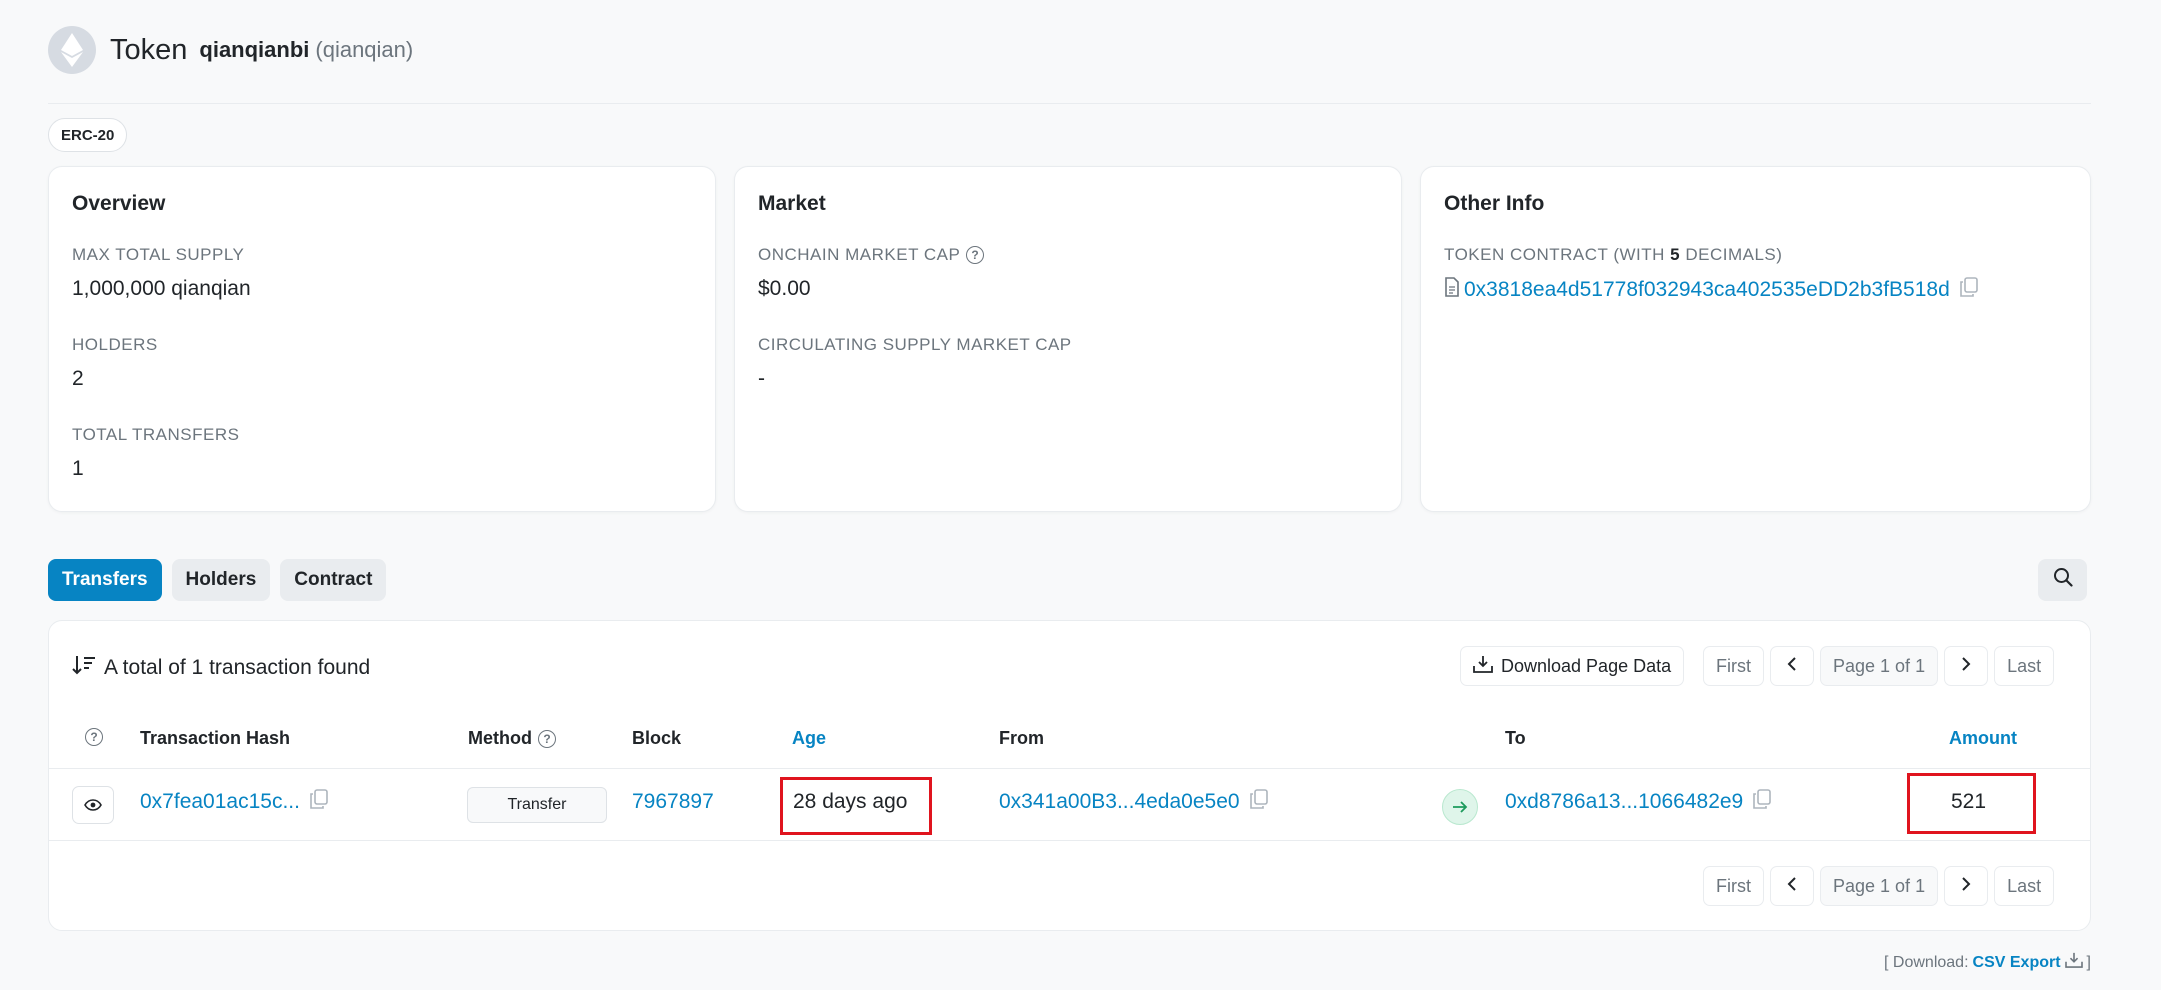  Describe the element at coordinates (156, 434) in the screenshot. I see `total-transfers-label: TOTAL TRANSFERS` at that location.